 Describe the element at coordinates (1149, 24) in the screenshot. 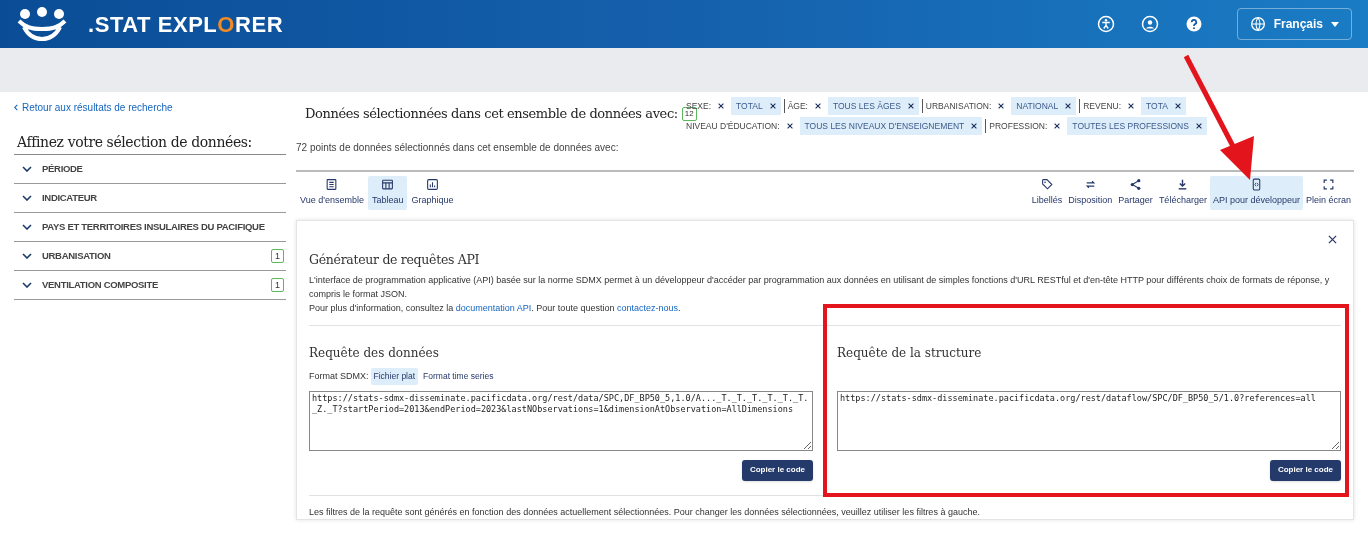

I see `user-icon` at that location.